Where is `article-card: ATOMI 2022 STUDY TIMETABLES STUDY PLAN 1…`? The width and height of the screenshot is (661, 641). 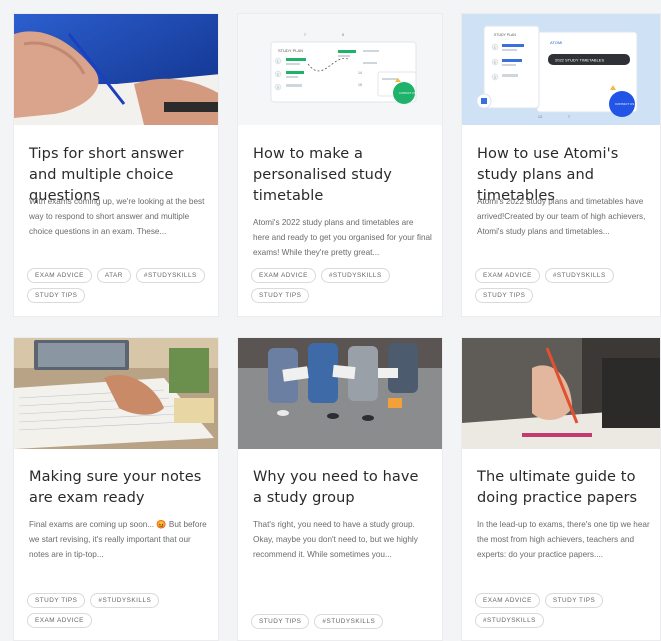 article-card: ATOMI 2022 STUDY TIMETABLES STUDY PLAN 1… is located at coordinates (561, 165).